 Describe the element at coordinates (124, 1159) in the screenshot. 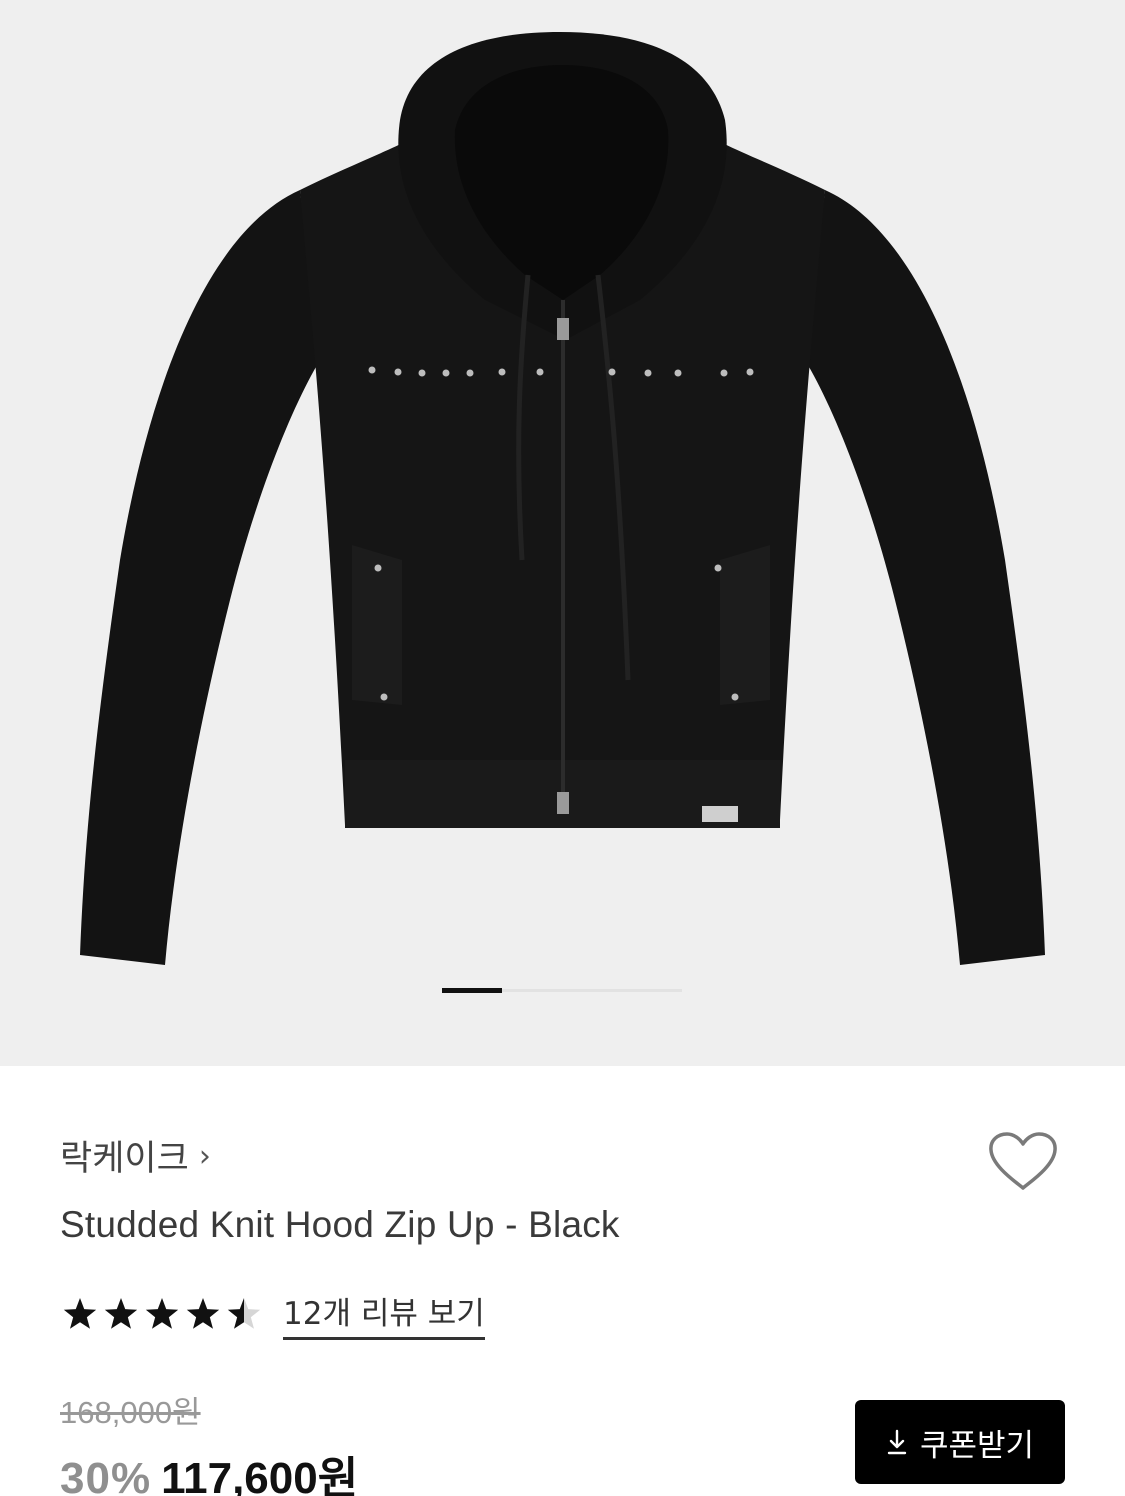

I see `brand-name: 락케이크` at that location.